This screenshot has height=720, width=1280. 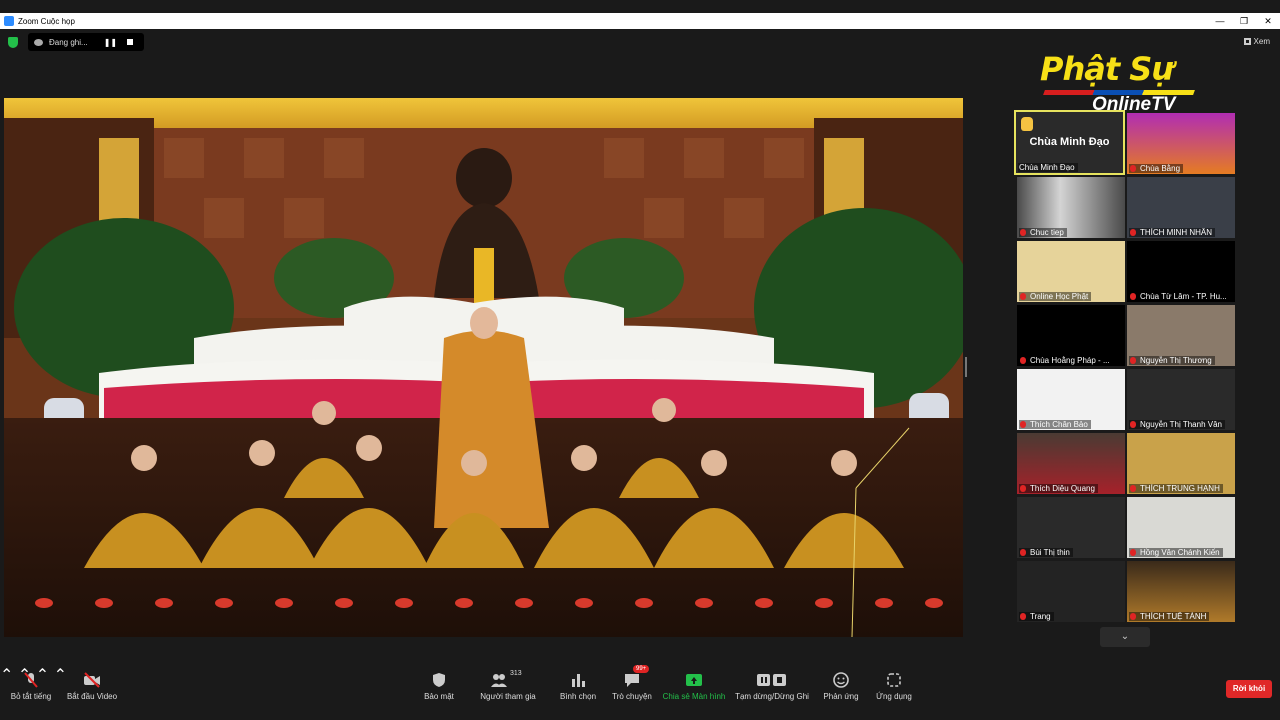 I want to click on participant-tile: THÍCH TUỆ TÁNH, so click(x=1181, y=591).